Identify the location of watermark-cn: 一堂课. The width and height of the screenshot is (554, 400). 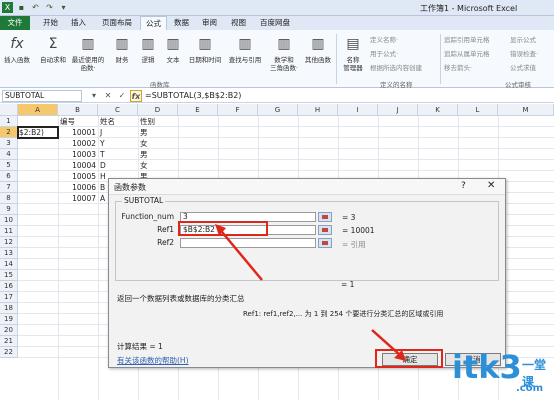
(534, 373).